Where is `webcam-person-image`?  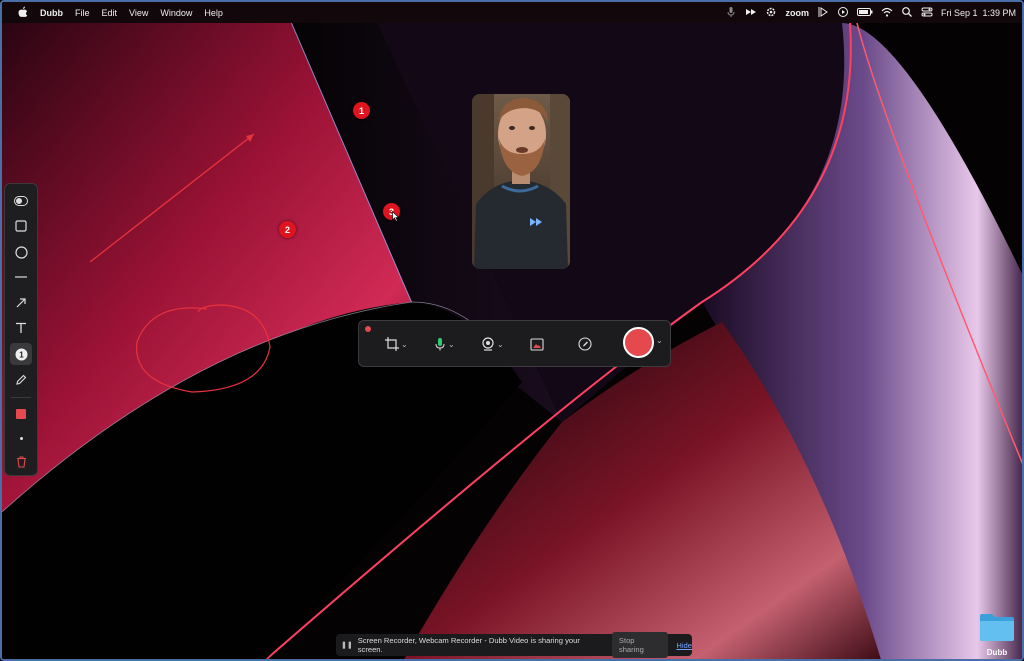
webcam-person-image is located at coordinates (521, 181).